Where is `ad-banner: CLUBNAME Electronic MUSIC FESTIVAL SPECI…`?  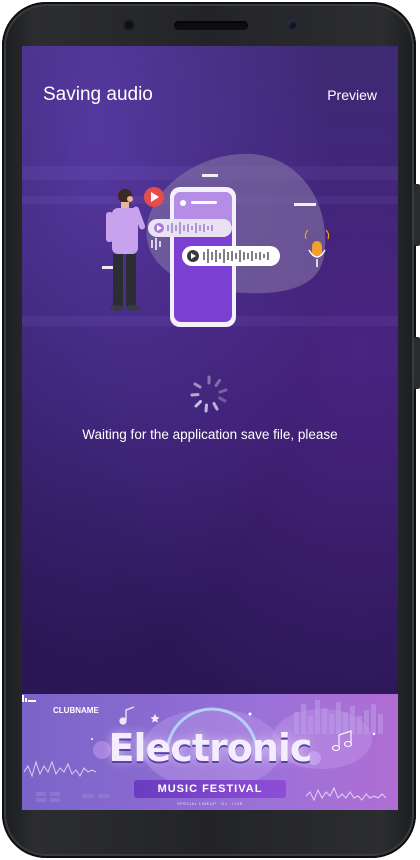 ad-banner: CLUBNAME Electronic MUSIC FESTIVAL SPECI… is located at coordinates (210, 752).